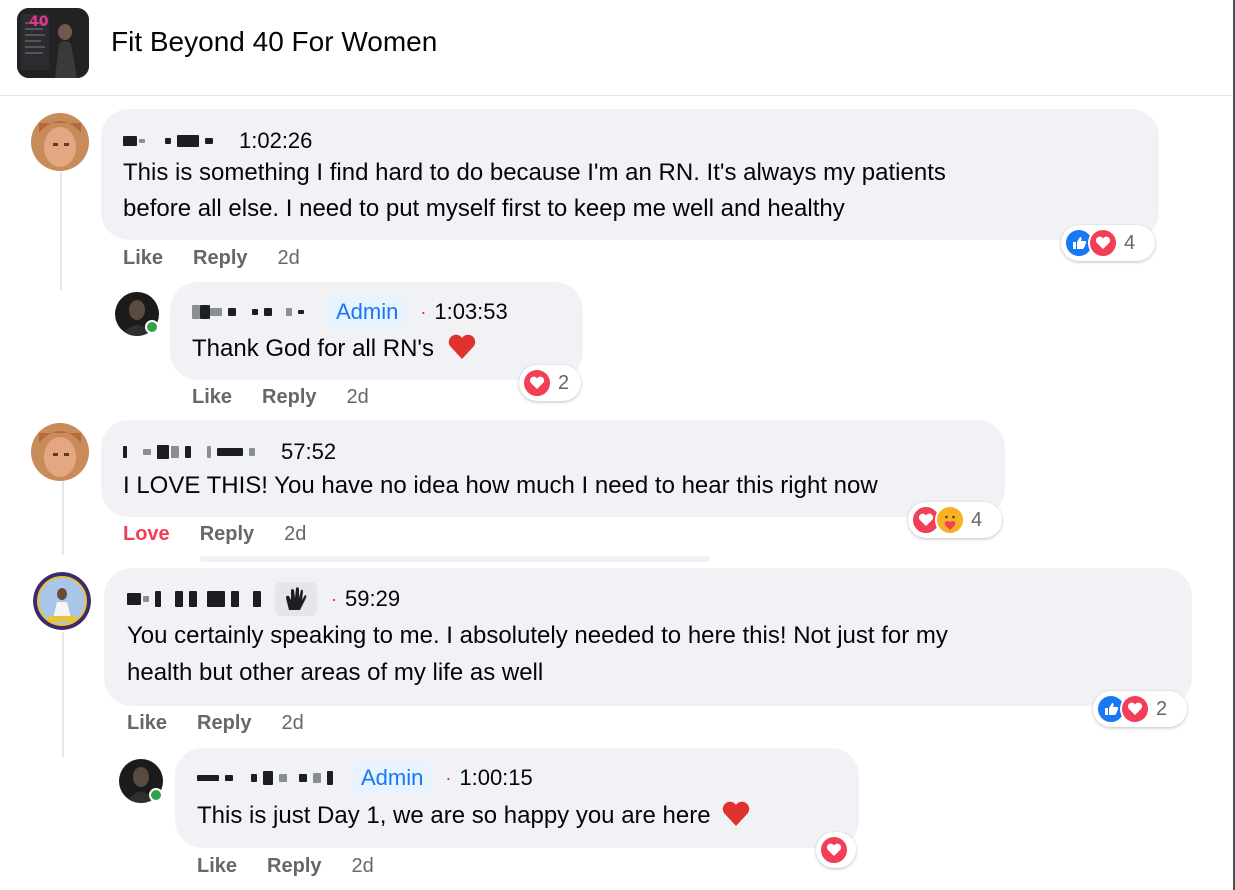  Describe the element at coordinates (217, 141) in the screenshot. I see `comment-meta: 1:02:26` at that location.